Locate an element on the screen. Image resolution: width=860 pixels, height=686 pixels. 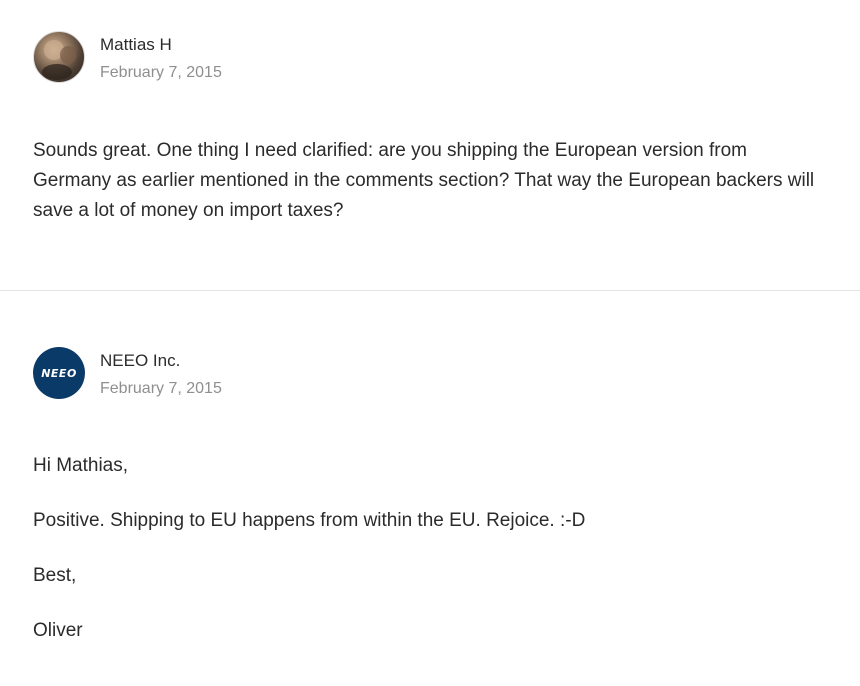
author-name: Mattias H is located at coordinates (161, 45).